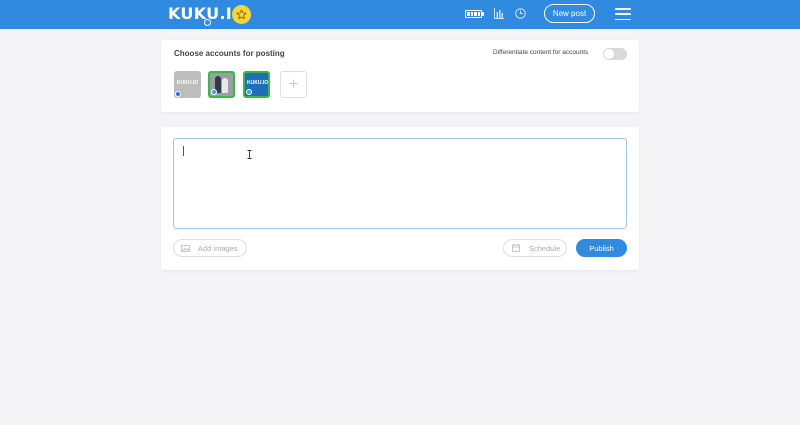  I want to click on schedule-label: Schedule, so click(545, 248).